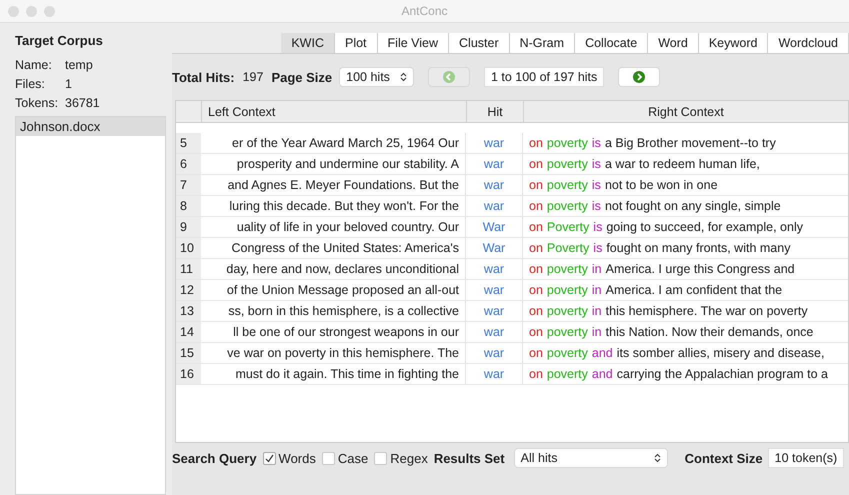 The image size is (849, 495). I want to click on right-context-text: this Nation. Now their demands, once, so click(710, 332).